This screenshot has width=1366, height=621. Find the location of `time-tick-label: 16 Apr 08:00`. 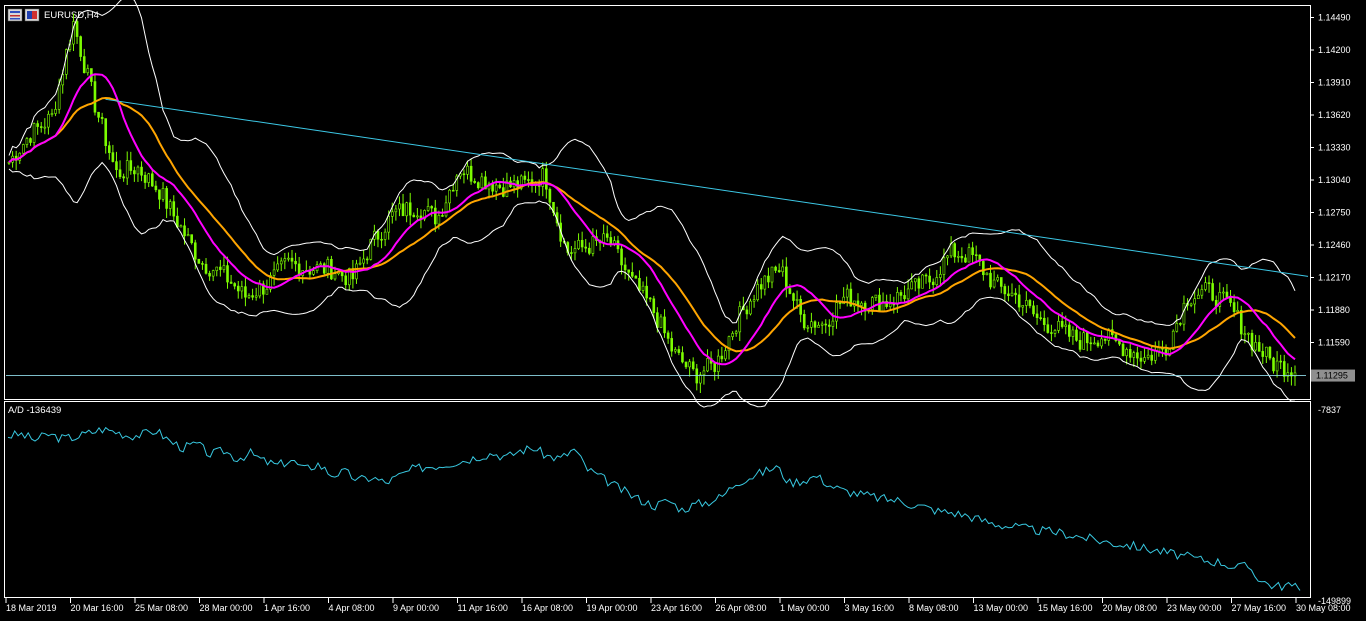

time-tick-label: 16 Apr 08:00 is located at coordinates (547, 608).